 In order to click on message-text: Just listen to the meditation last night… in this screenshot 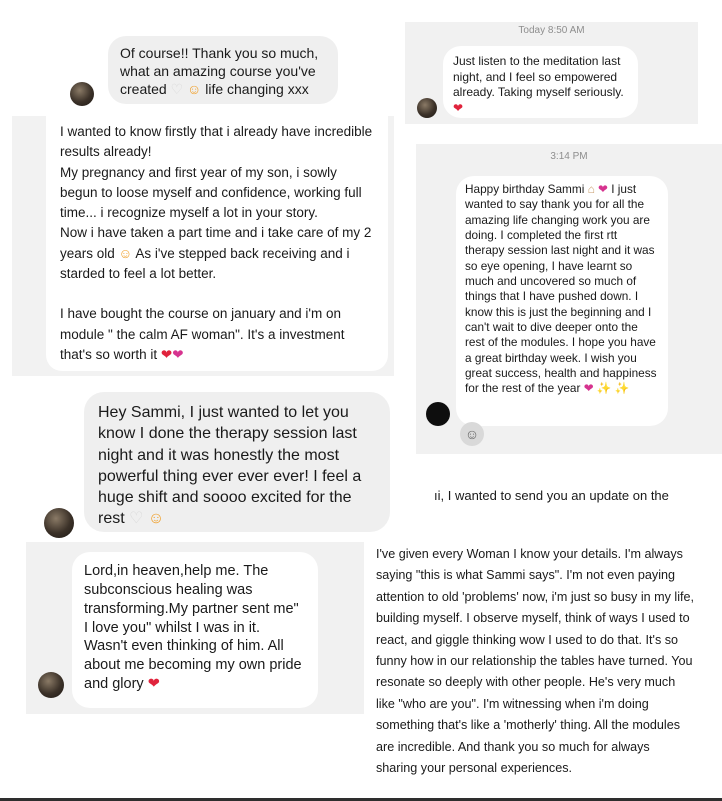, I will do `click(538, 77)`.